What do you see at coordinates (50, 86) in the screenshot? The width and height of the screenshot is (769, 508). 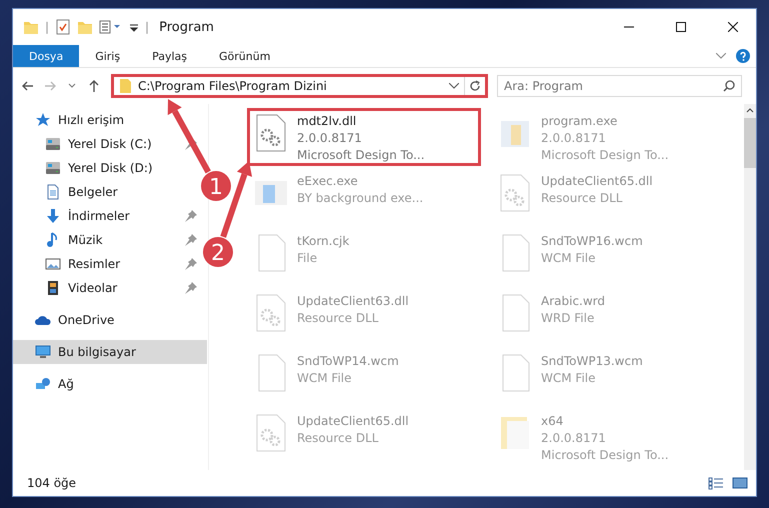 I see `forward-icon` at bounding box center [50, 86].